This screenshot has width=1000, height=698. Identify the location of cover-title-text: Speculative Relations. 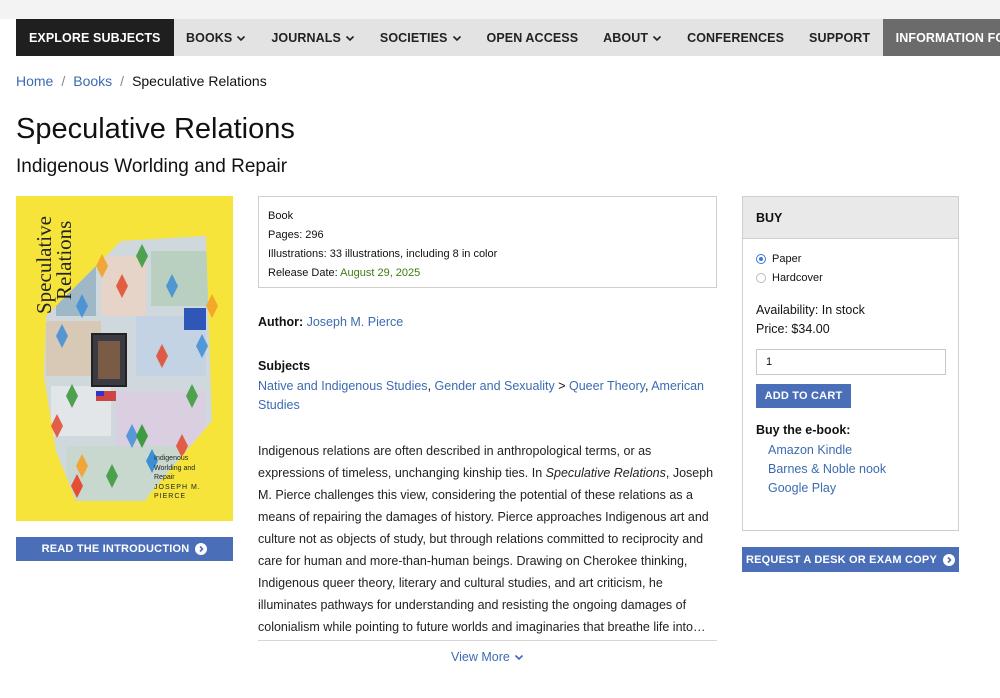
(54, 265).